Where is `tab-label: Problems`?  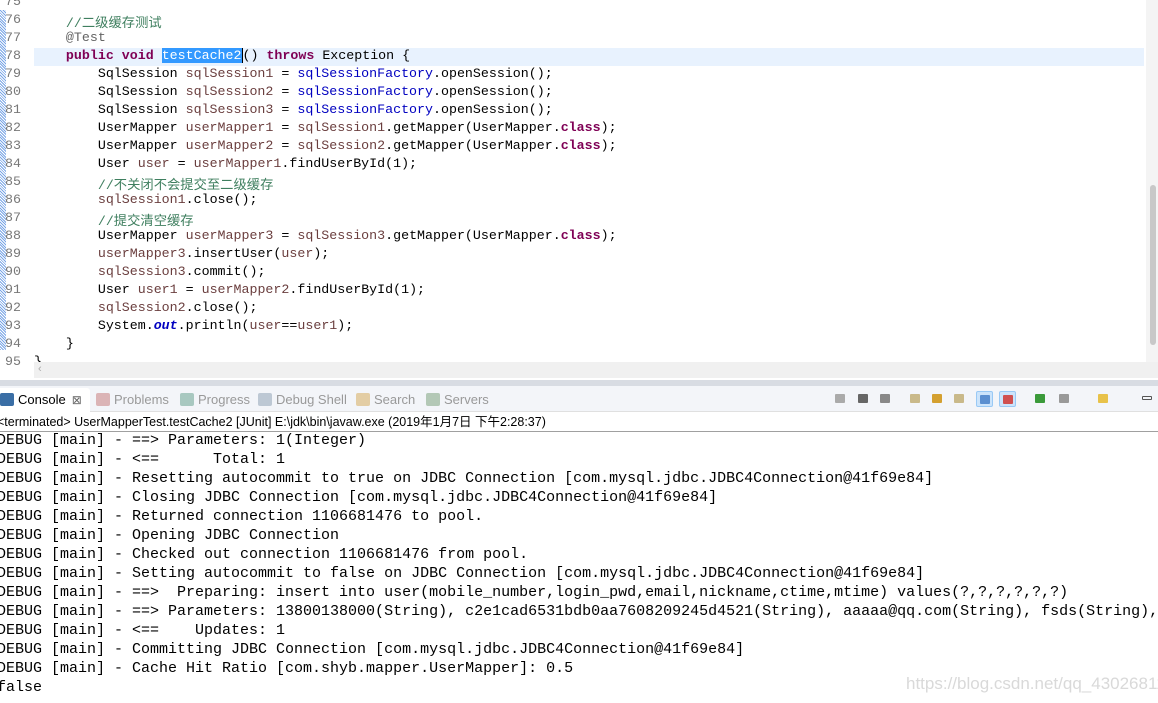
tab-label: Problems is located at coordinates (141, 399).